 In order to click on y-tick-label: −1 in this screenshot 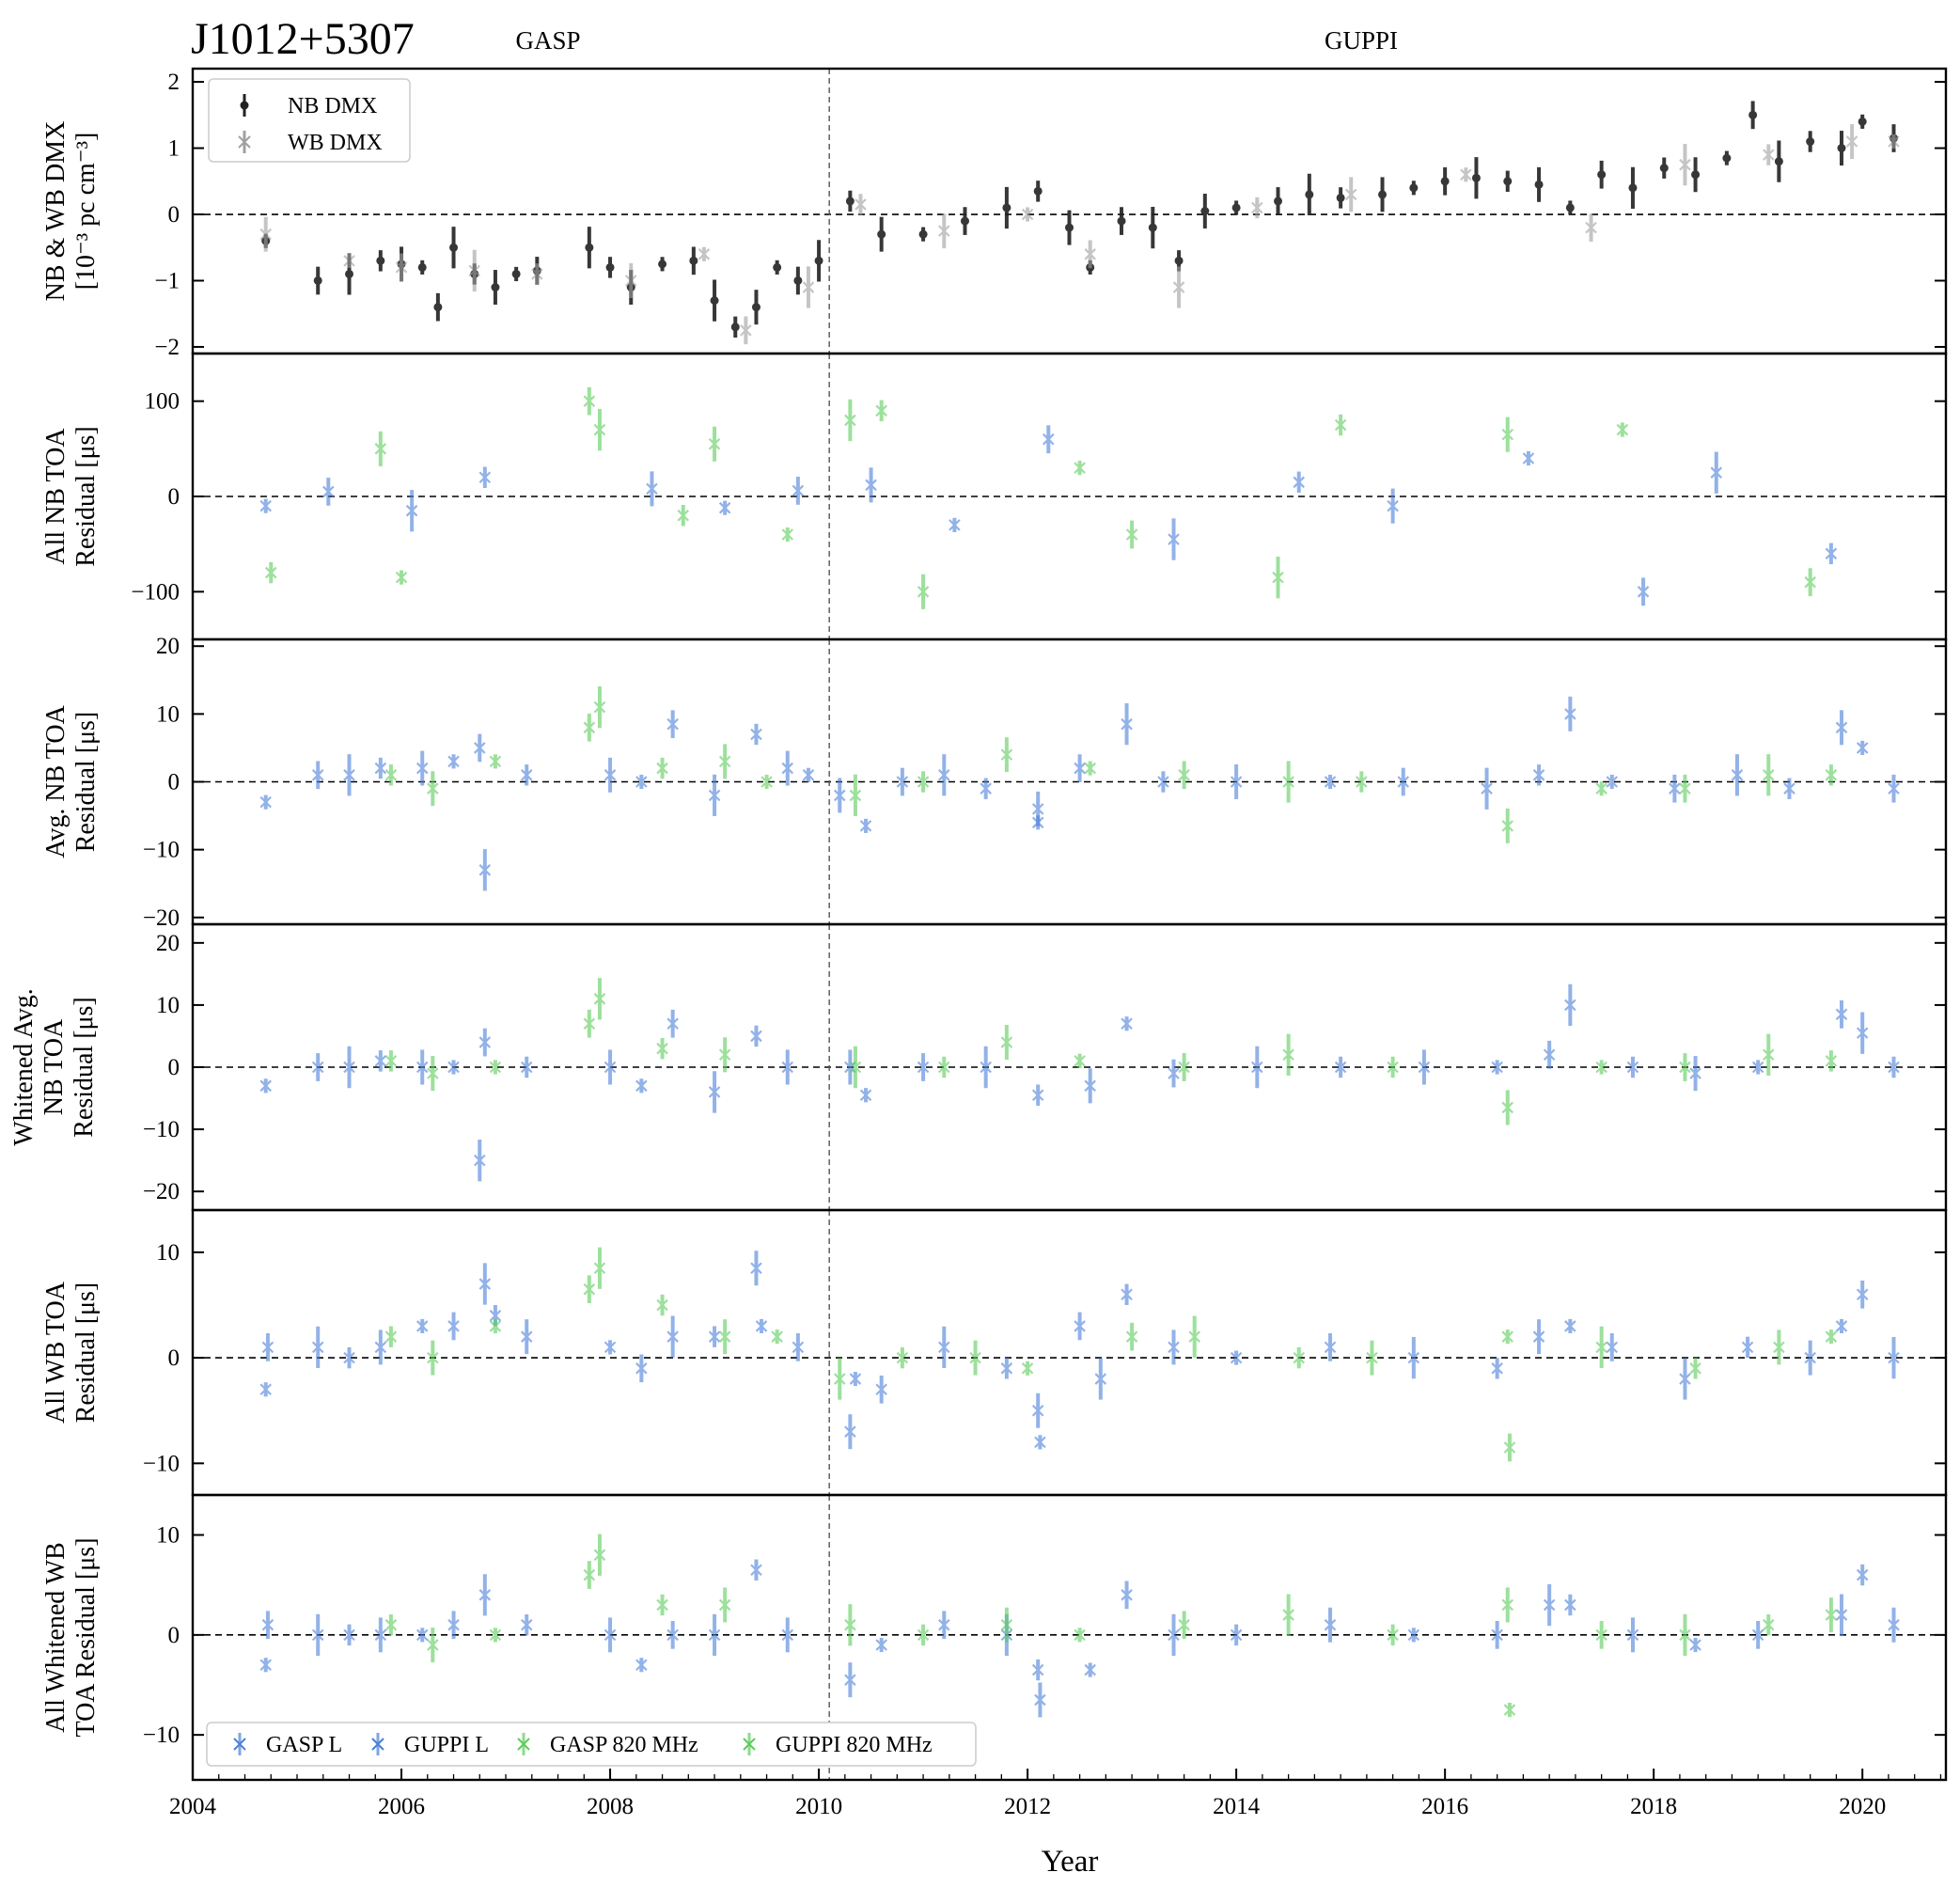, I will do `click(167, 281)`.